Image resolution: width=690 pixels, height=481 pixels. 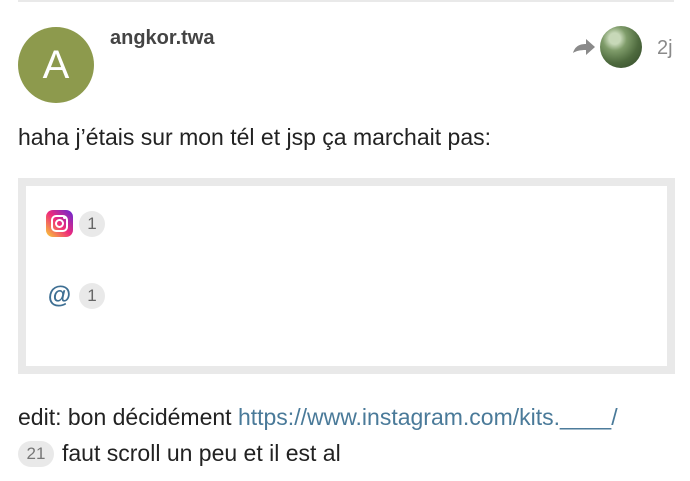 What do you see at coordinates (665, 48) in the screenshot?
I see `post-time: 2j` at bounding box center [665, 48].